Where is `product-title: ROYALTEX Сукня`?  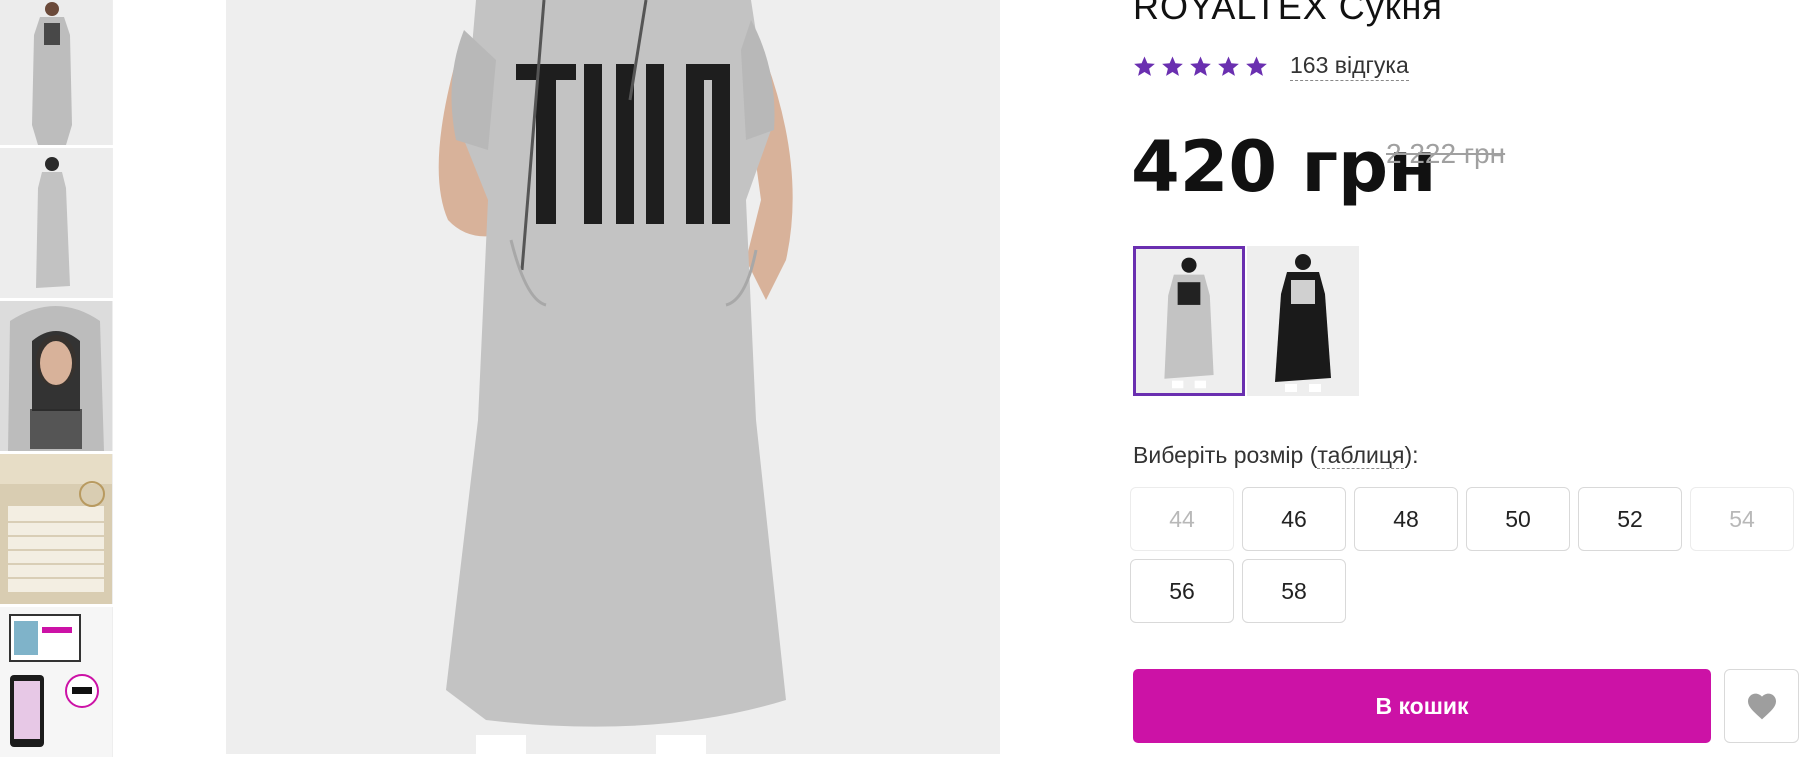 product-title: ROYALTEX Сукня is located at coordinates (1288, 13).